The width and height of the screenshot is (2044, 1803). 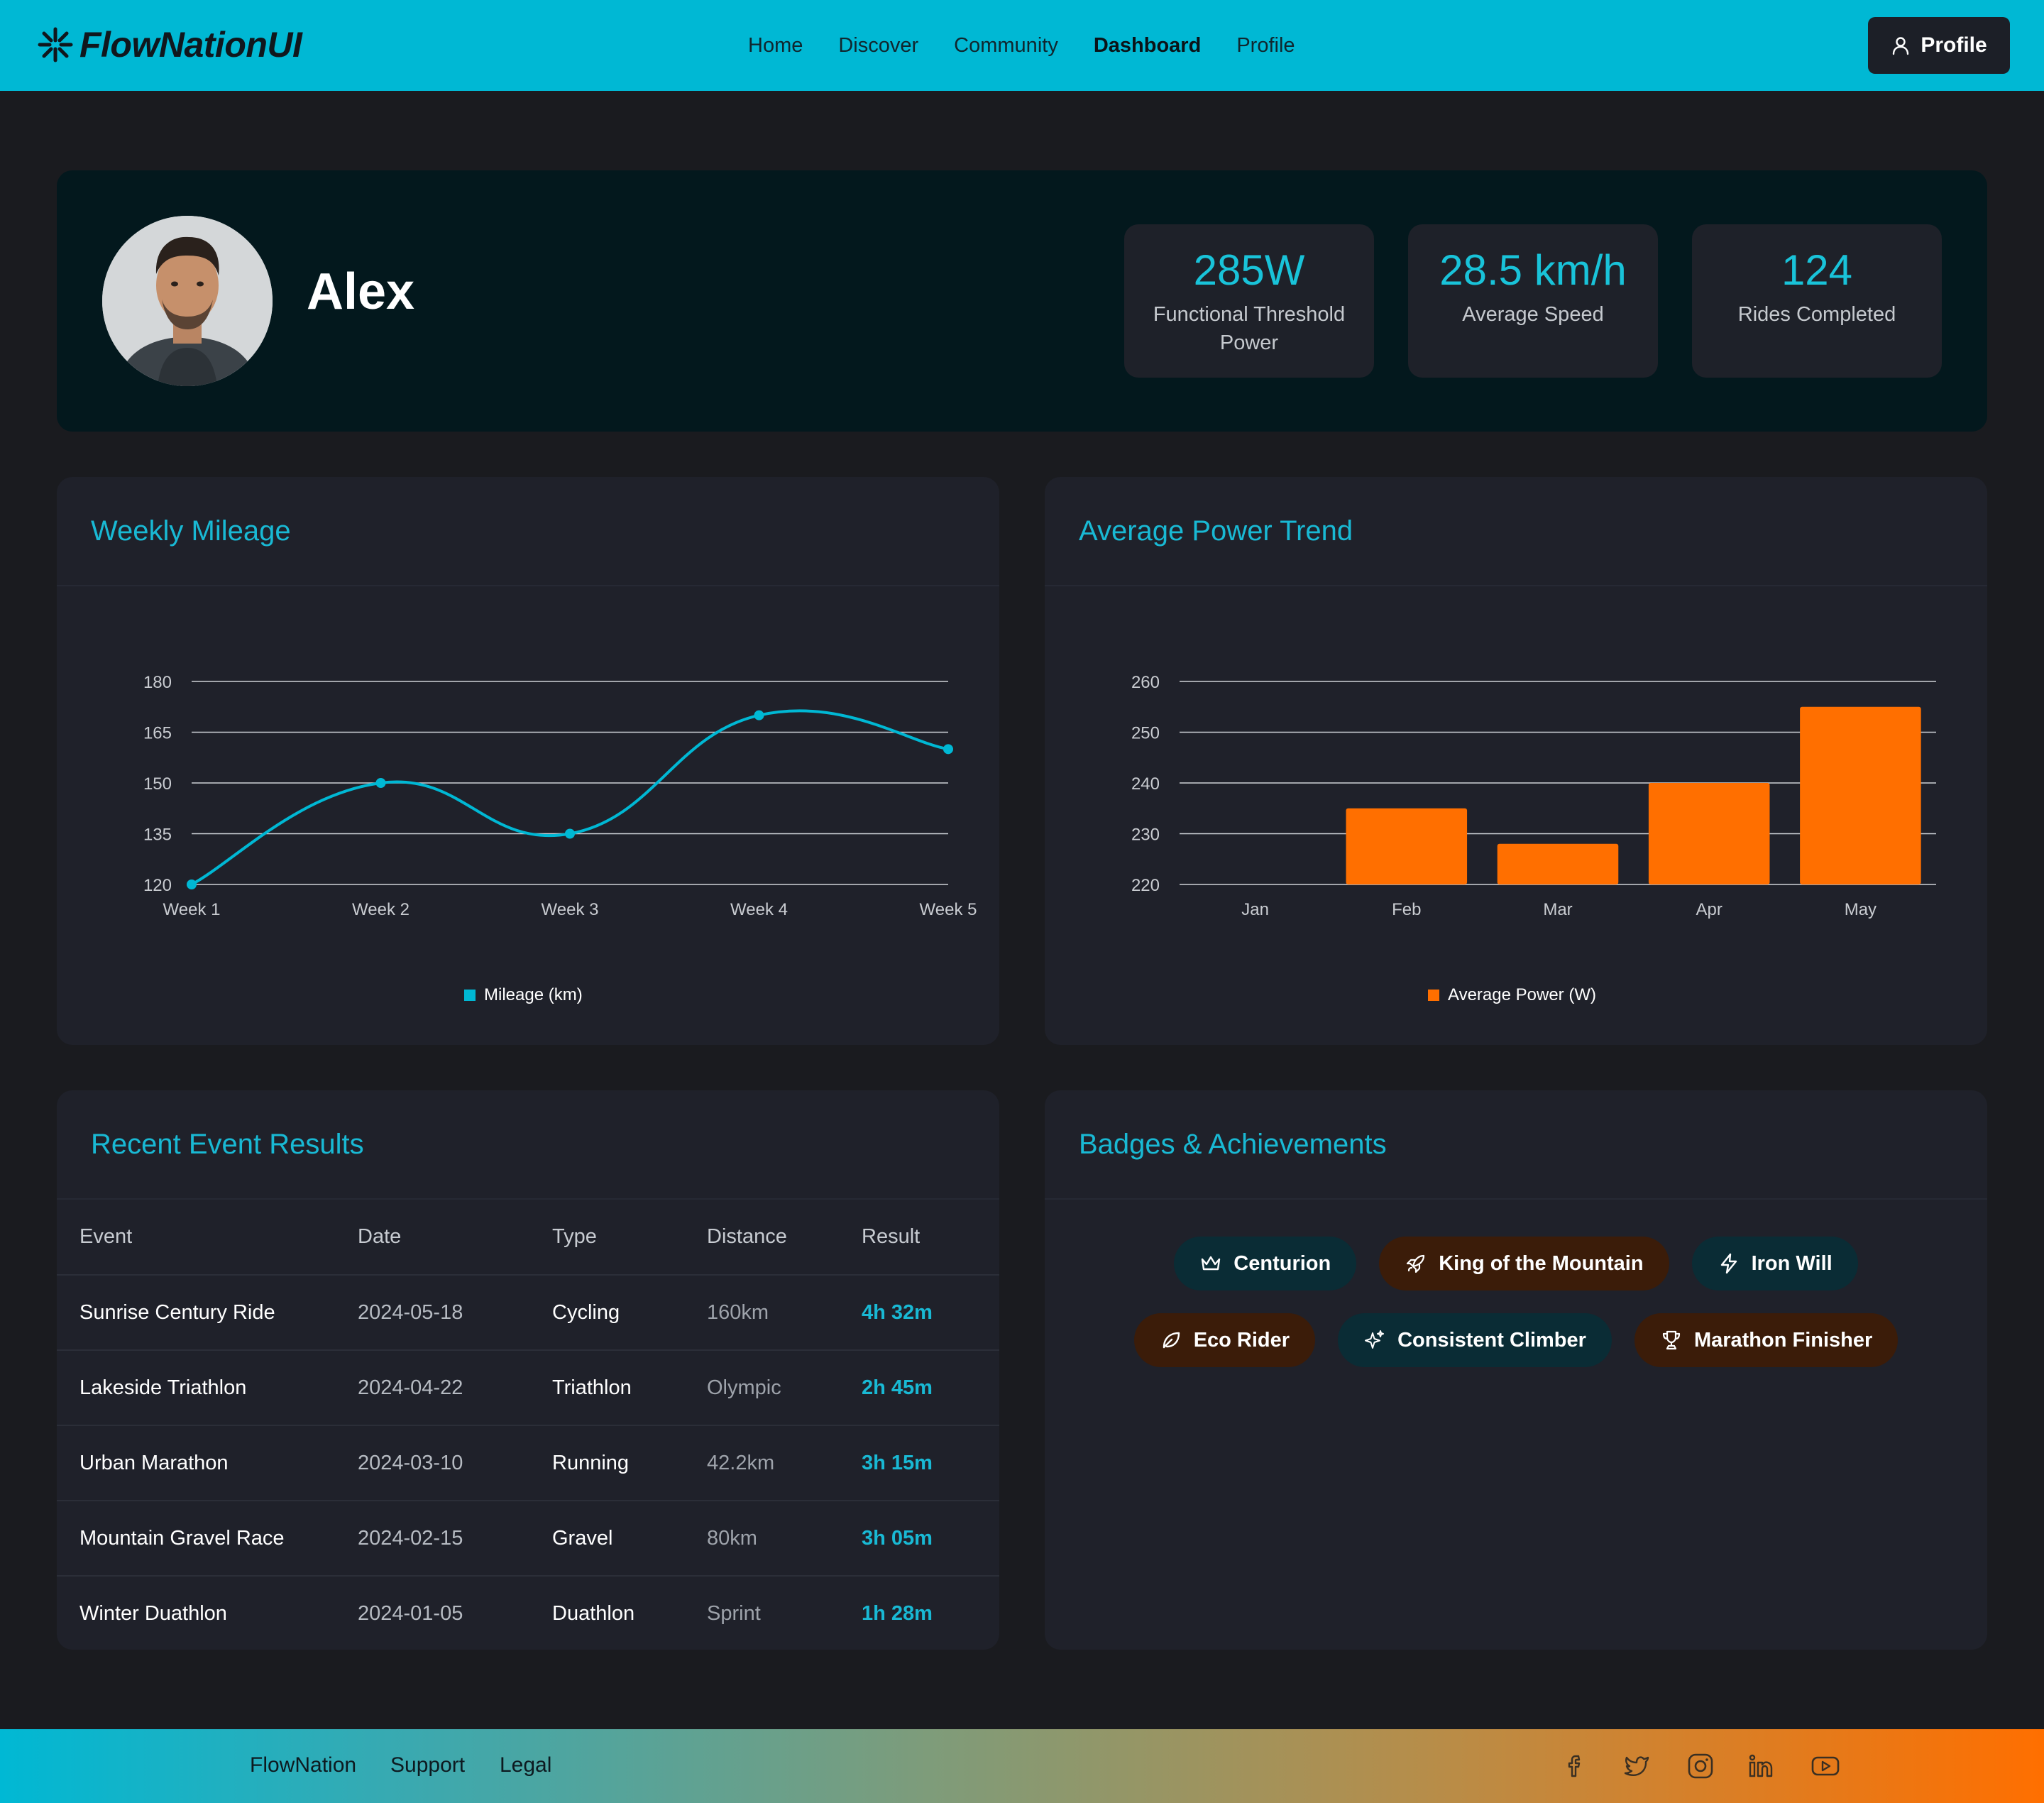 What do you see at coordinates (533, 995) in the screenshot?
I see `legend-label: Mileage (km)` at bounding box center [533, 995].